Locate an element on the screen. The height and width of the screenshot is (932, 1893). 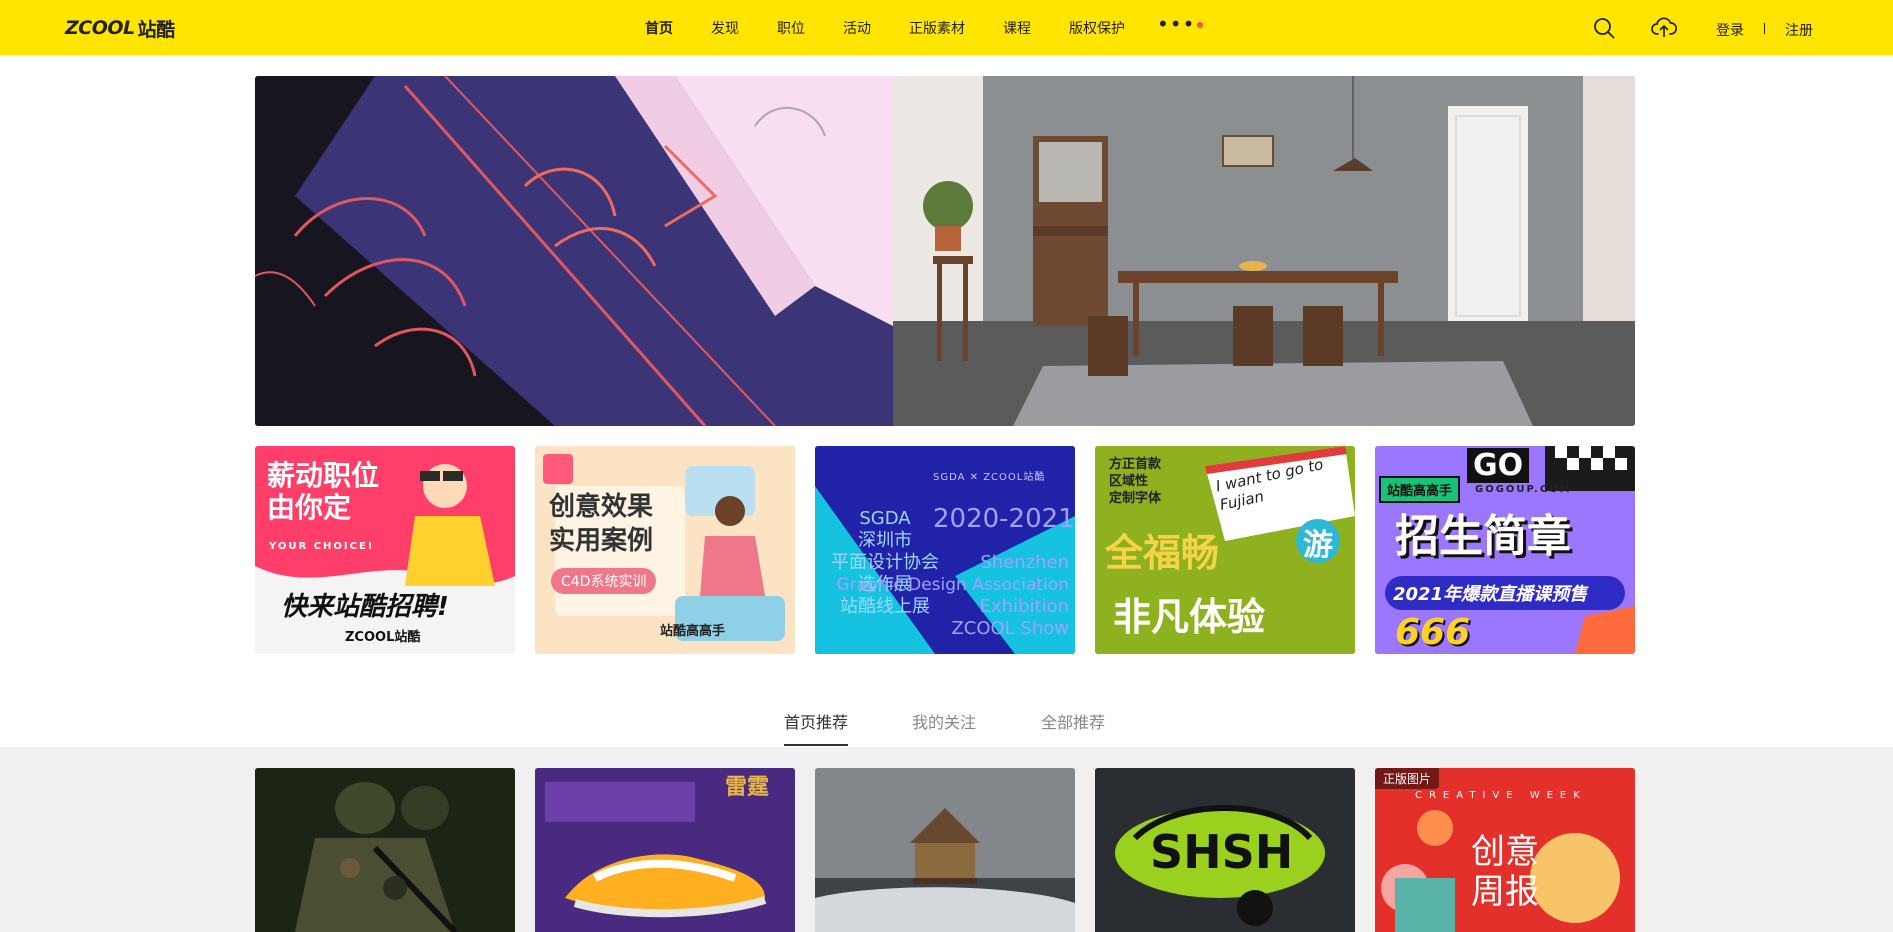
fujian-top-text: 方正首款 区域性 定制字体 is located at coordinates (1135, 481).